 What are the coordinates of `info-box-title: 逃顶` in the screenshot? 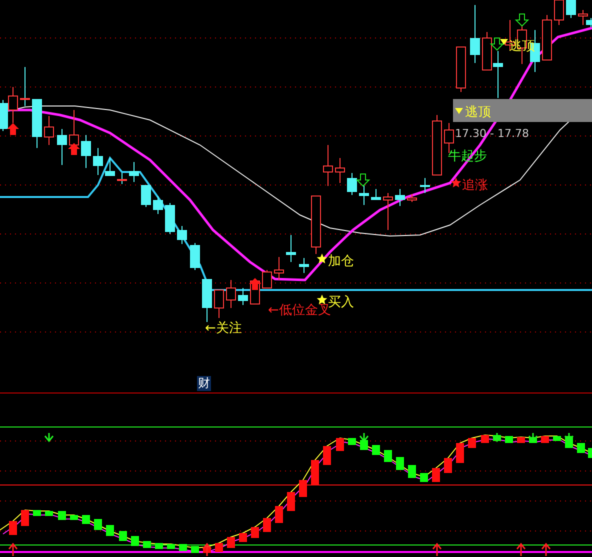 It's located at (478, 112).